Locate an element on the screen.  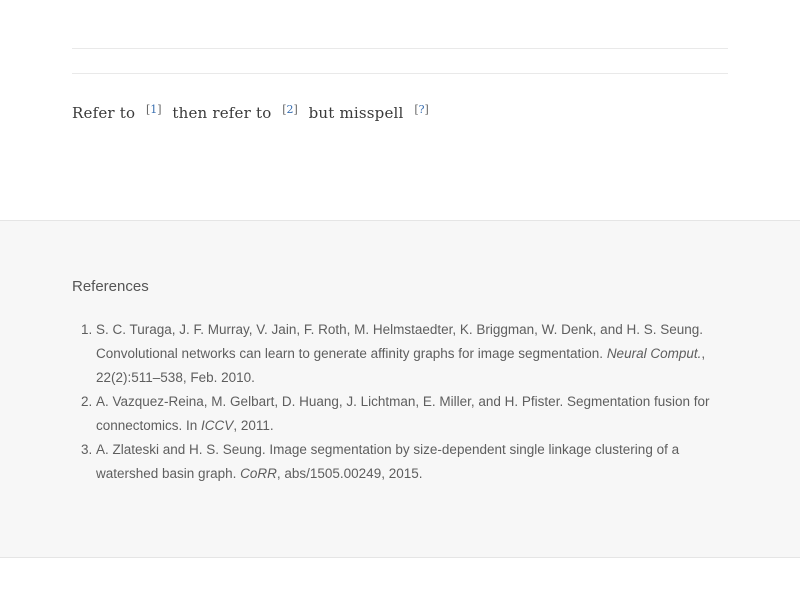
citation-link-1: [1] is located at coordinates (154, 109).